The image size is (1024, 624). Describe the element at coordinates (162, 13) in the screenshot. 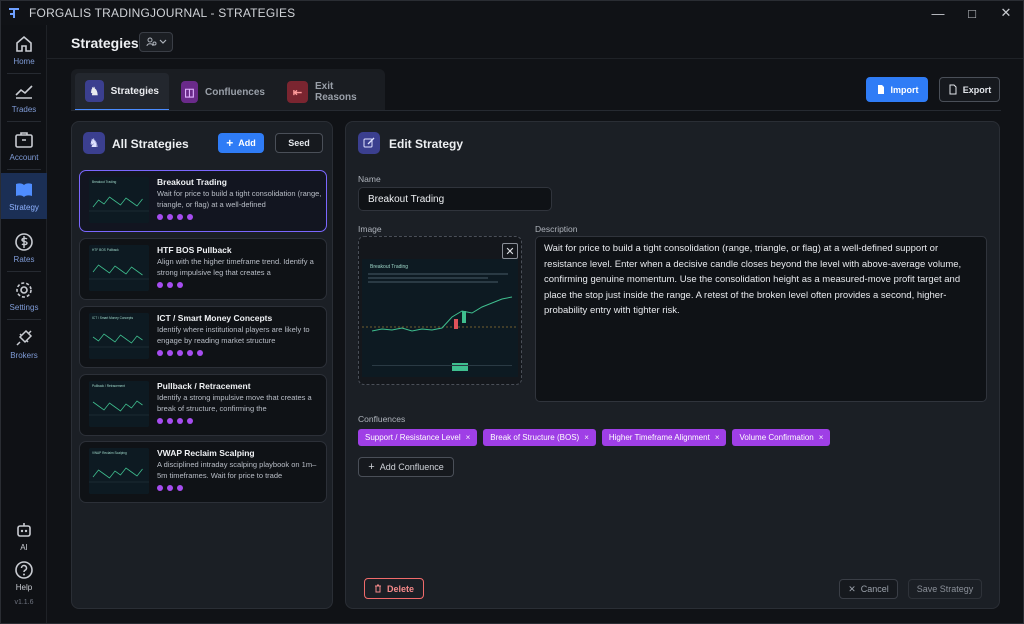

I see `window-title: FORGALIS TRADINGJOURNAL - STRATEGIES` at that location.